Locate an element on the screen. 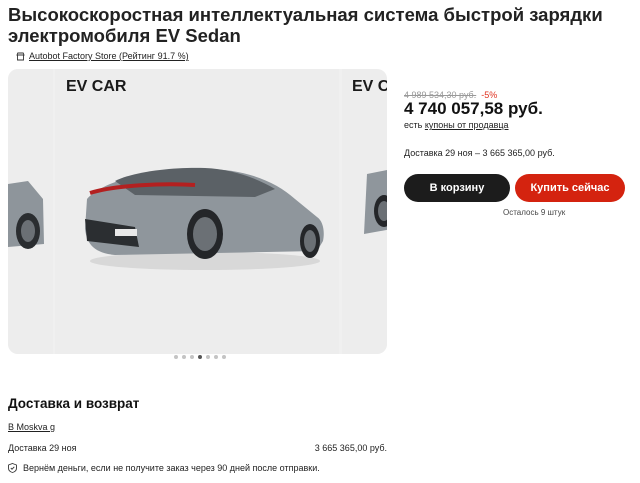  gallery-dot-active is located at coordinates (200, 357).